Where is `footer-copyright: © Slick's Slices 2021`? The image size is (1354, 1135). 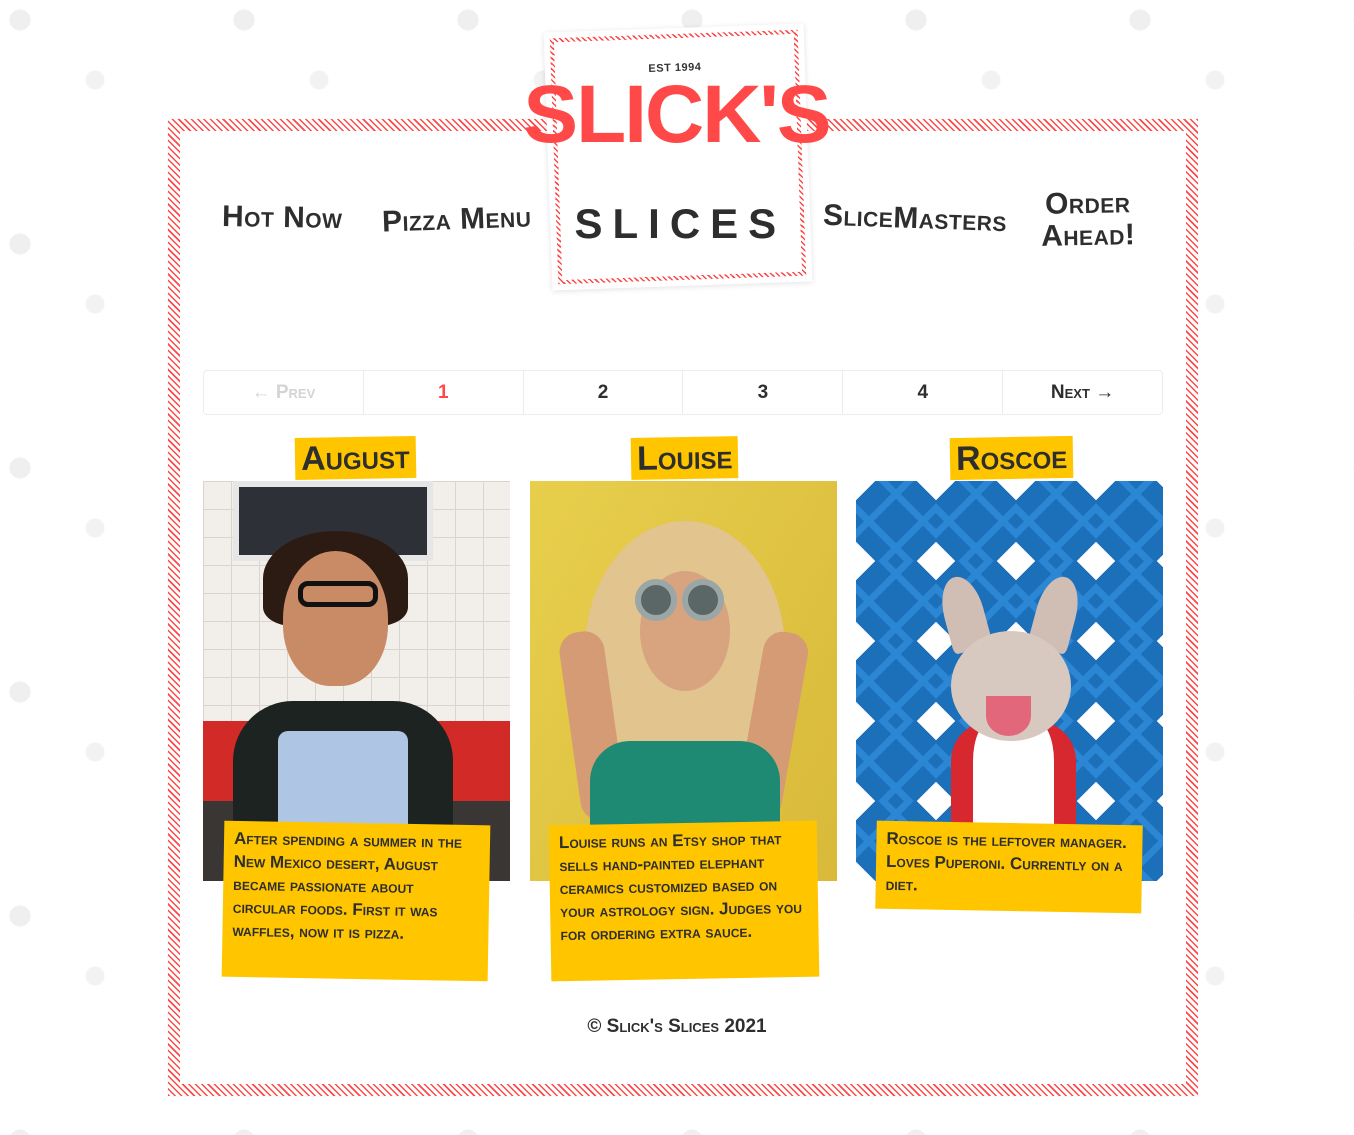
footer-copyright: © Slick's Slices 2021 is located at coordinates (677, 1026).